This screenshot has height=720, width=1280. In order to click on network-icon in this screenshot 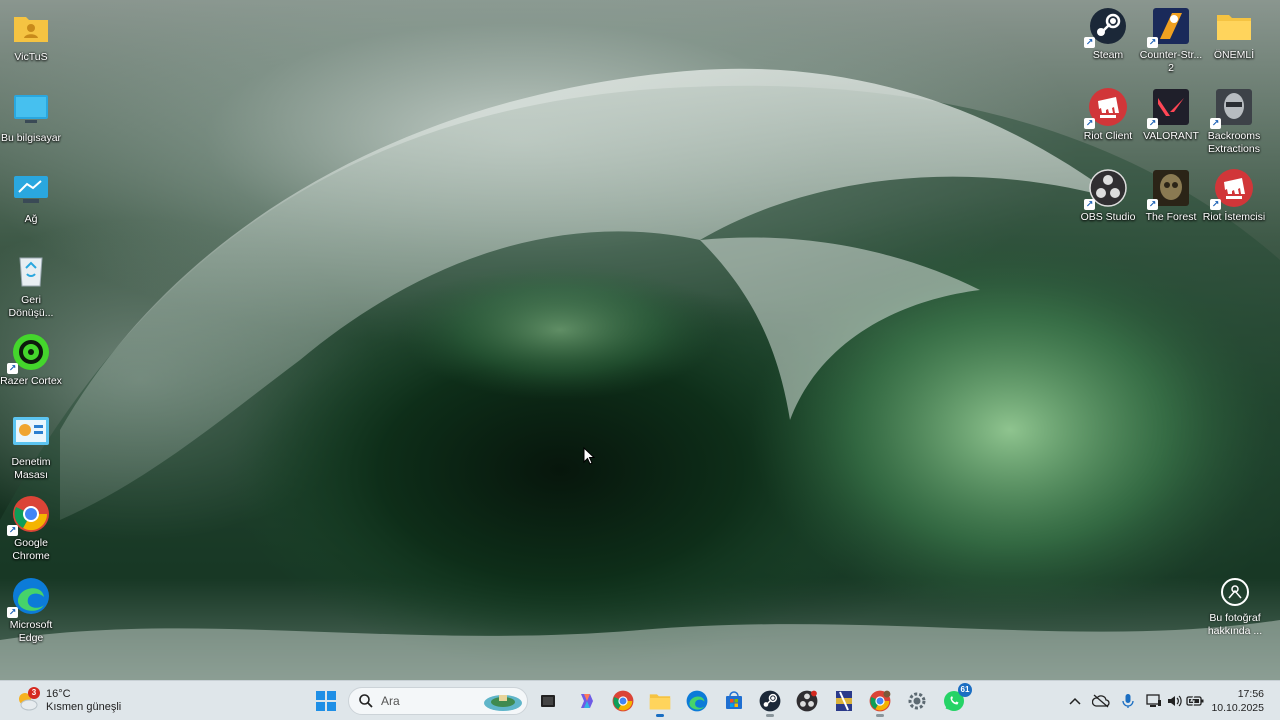, I will do `click(31, 190)`.